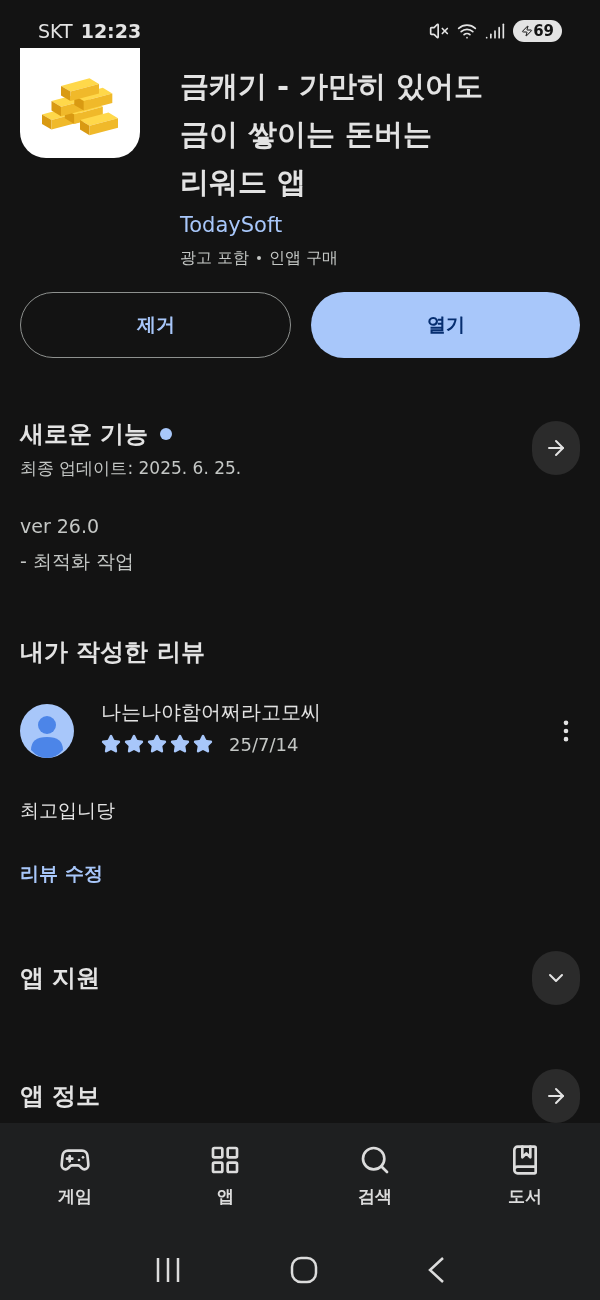  I want to click on app-title: 금이 쌓이는 돈버는, so click(307, 134).